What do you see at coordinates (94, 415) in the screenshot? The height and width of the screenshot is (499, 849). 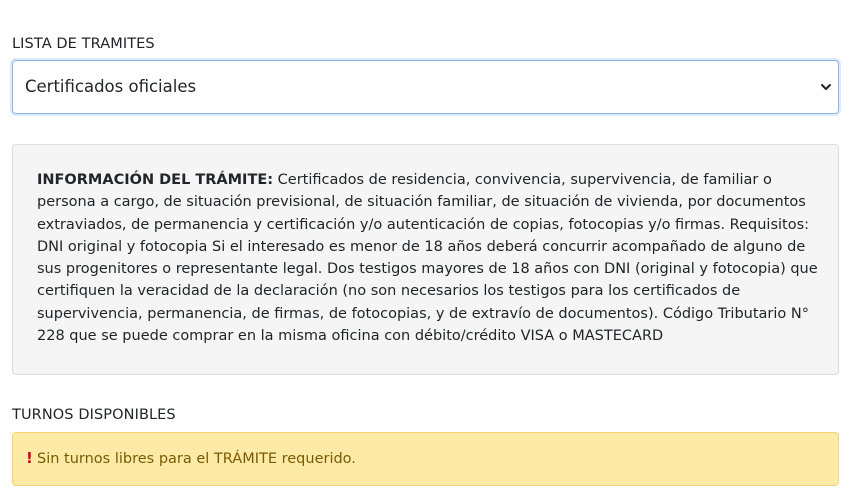 I see `turnos-label: TURNOS DISPONIBLES` at bounding box center [94, 415].